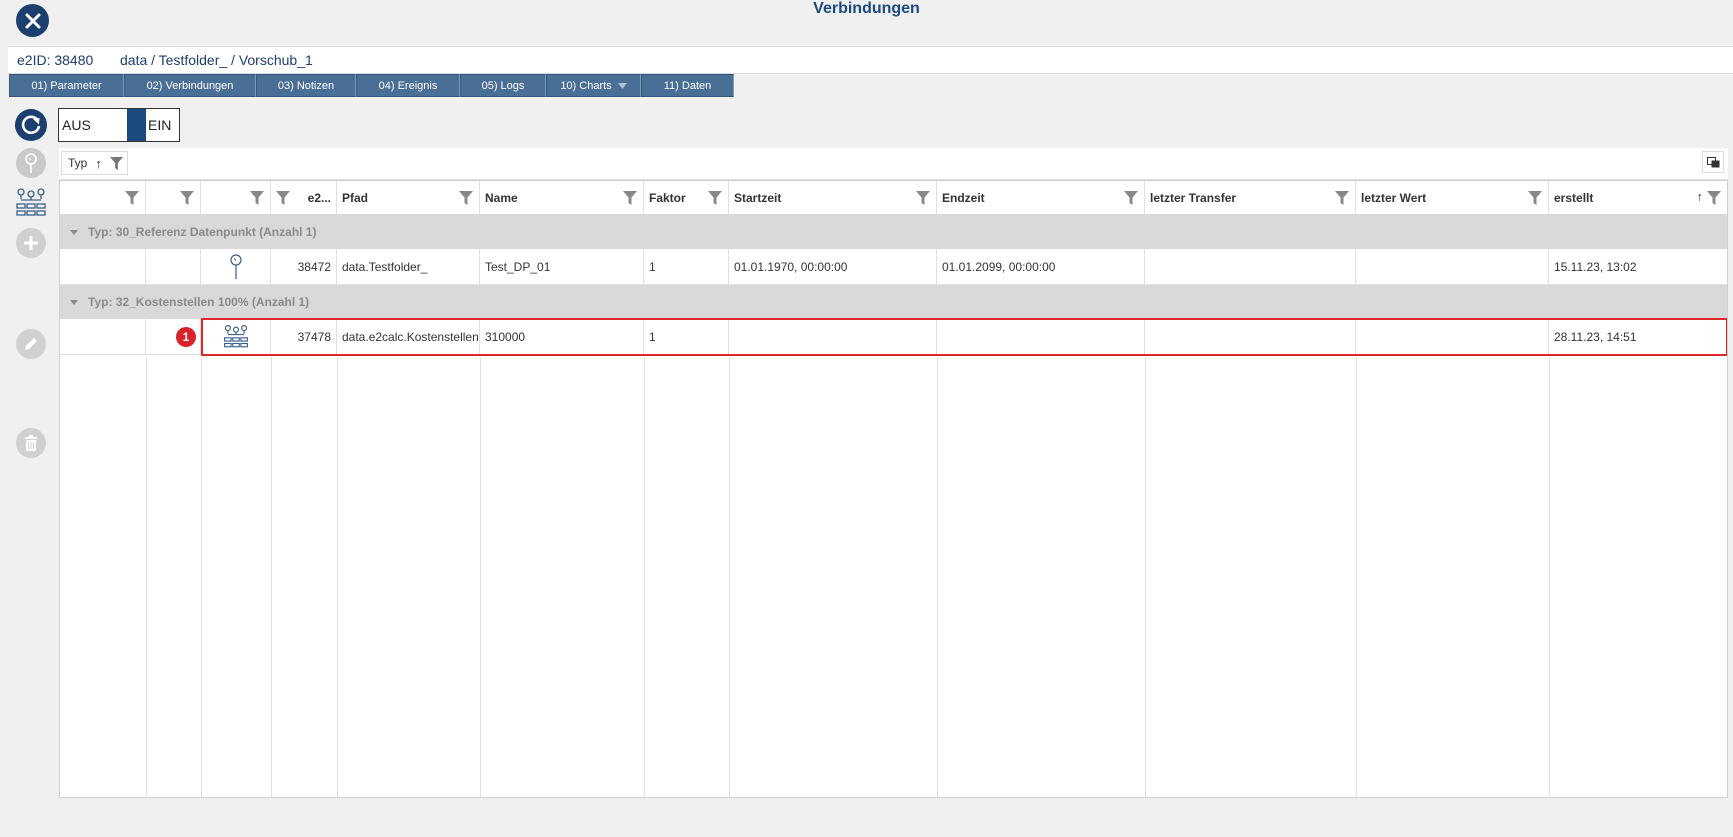 This screenshot has width=1733, height=837. What do you see at coordinates (686, 266) in the screenshot?
I see `cell-faktor: 1` at bounding box center [686, 266].